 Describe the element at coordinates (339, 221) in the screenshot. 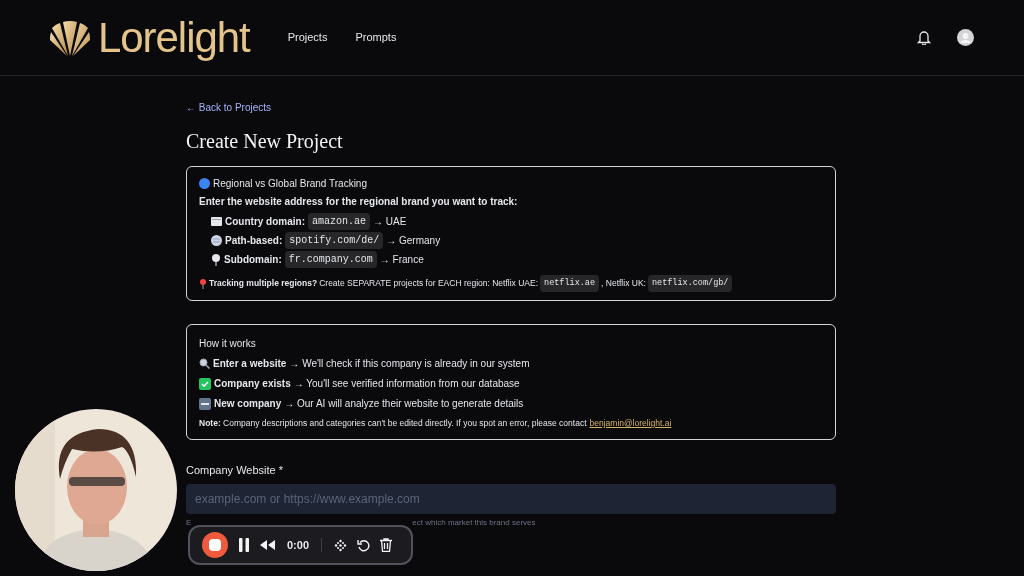

I see `inline-code: amazon.ae` at that location.